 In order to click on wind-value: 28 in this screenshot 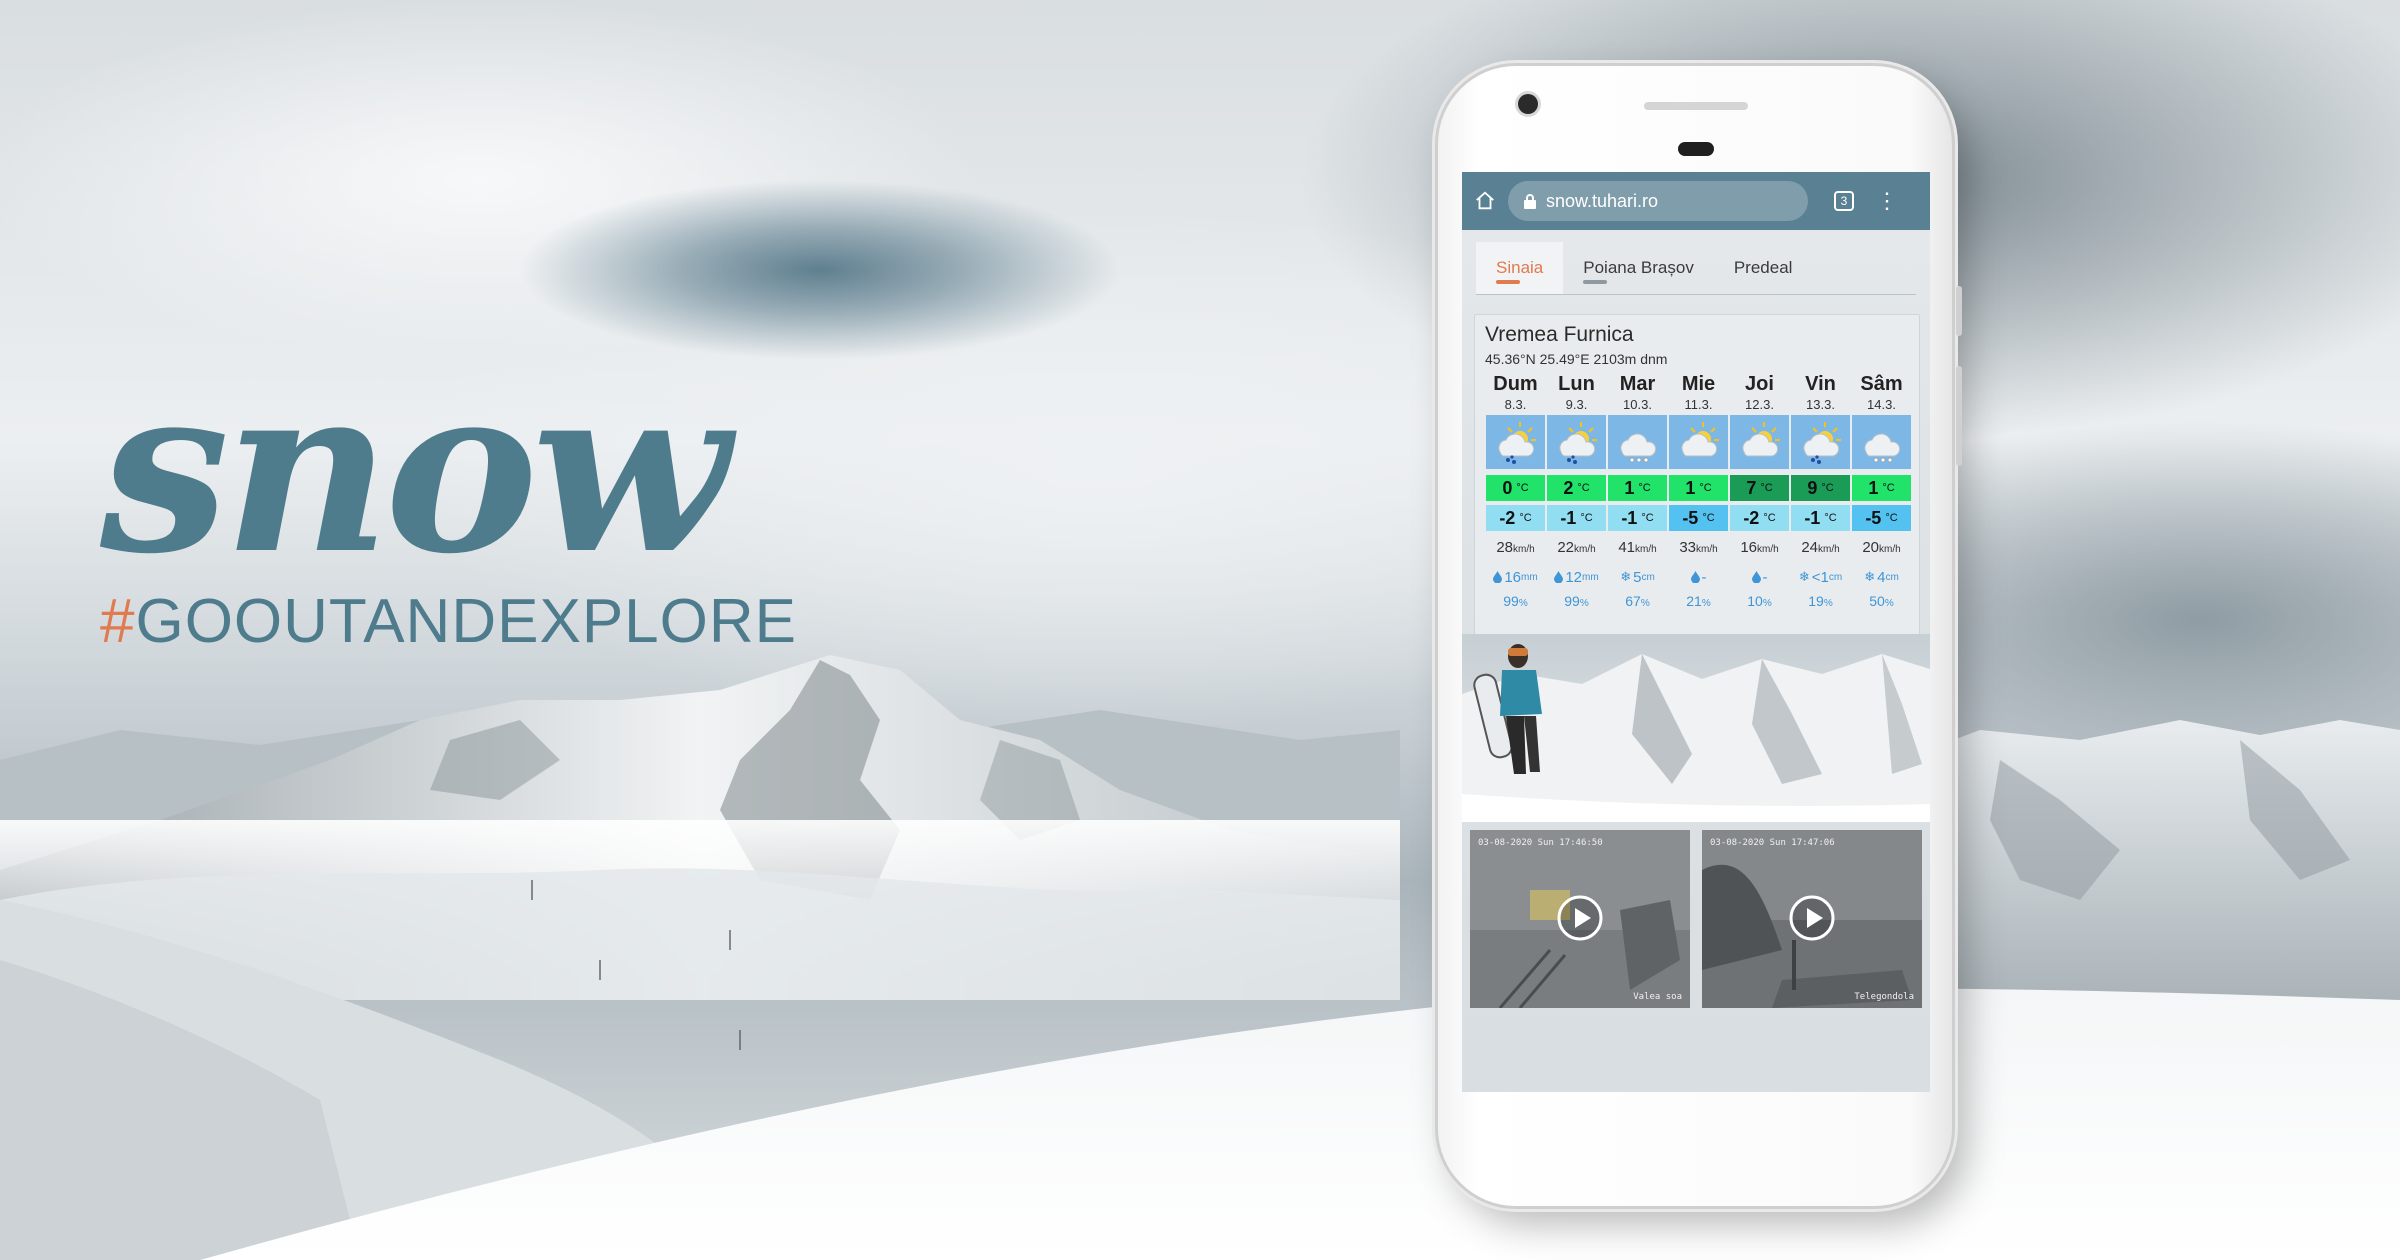, I will do `click(1504, 547)`.